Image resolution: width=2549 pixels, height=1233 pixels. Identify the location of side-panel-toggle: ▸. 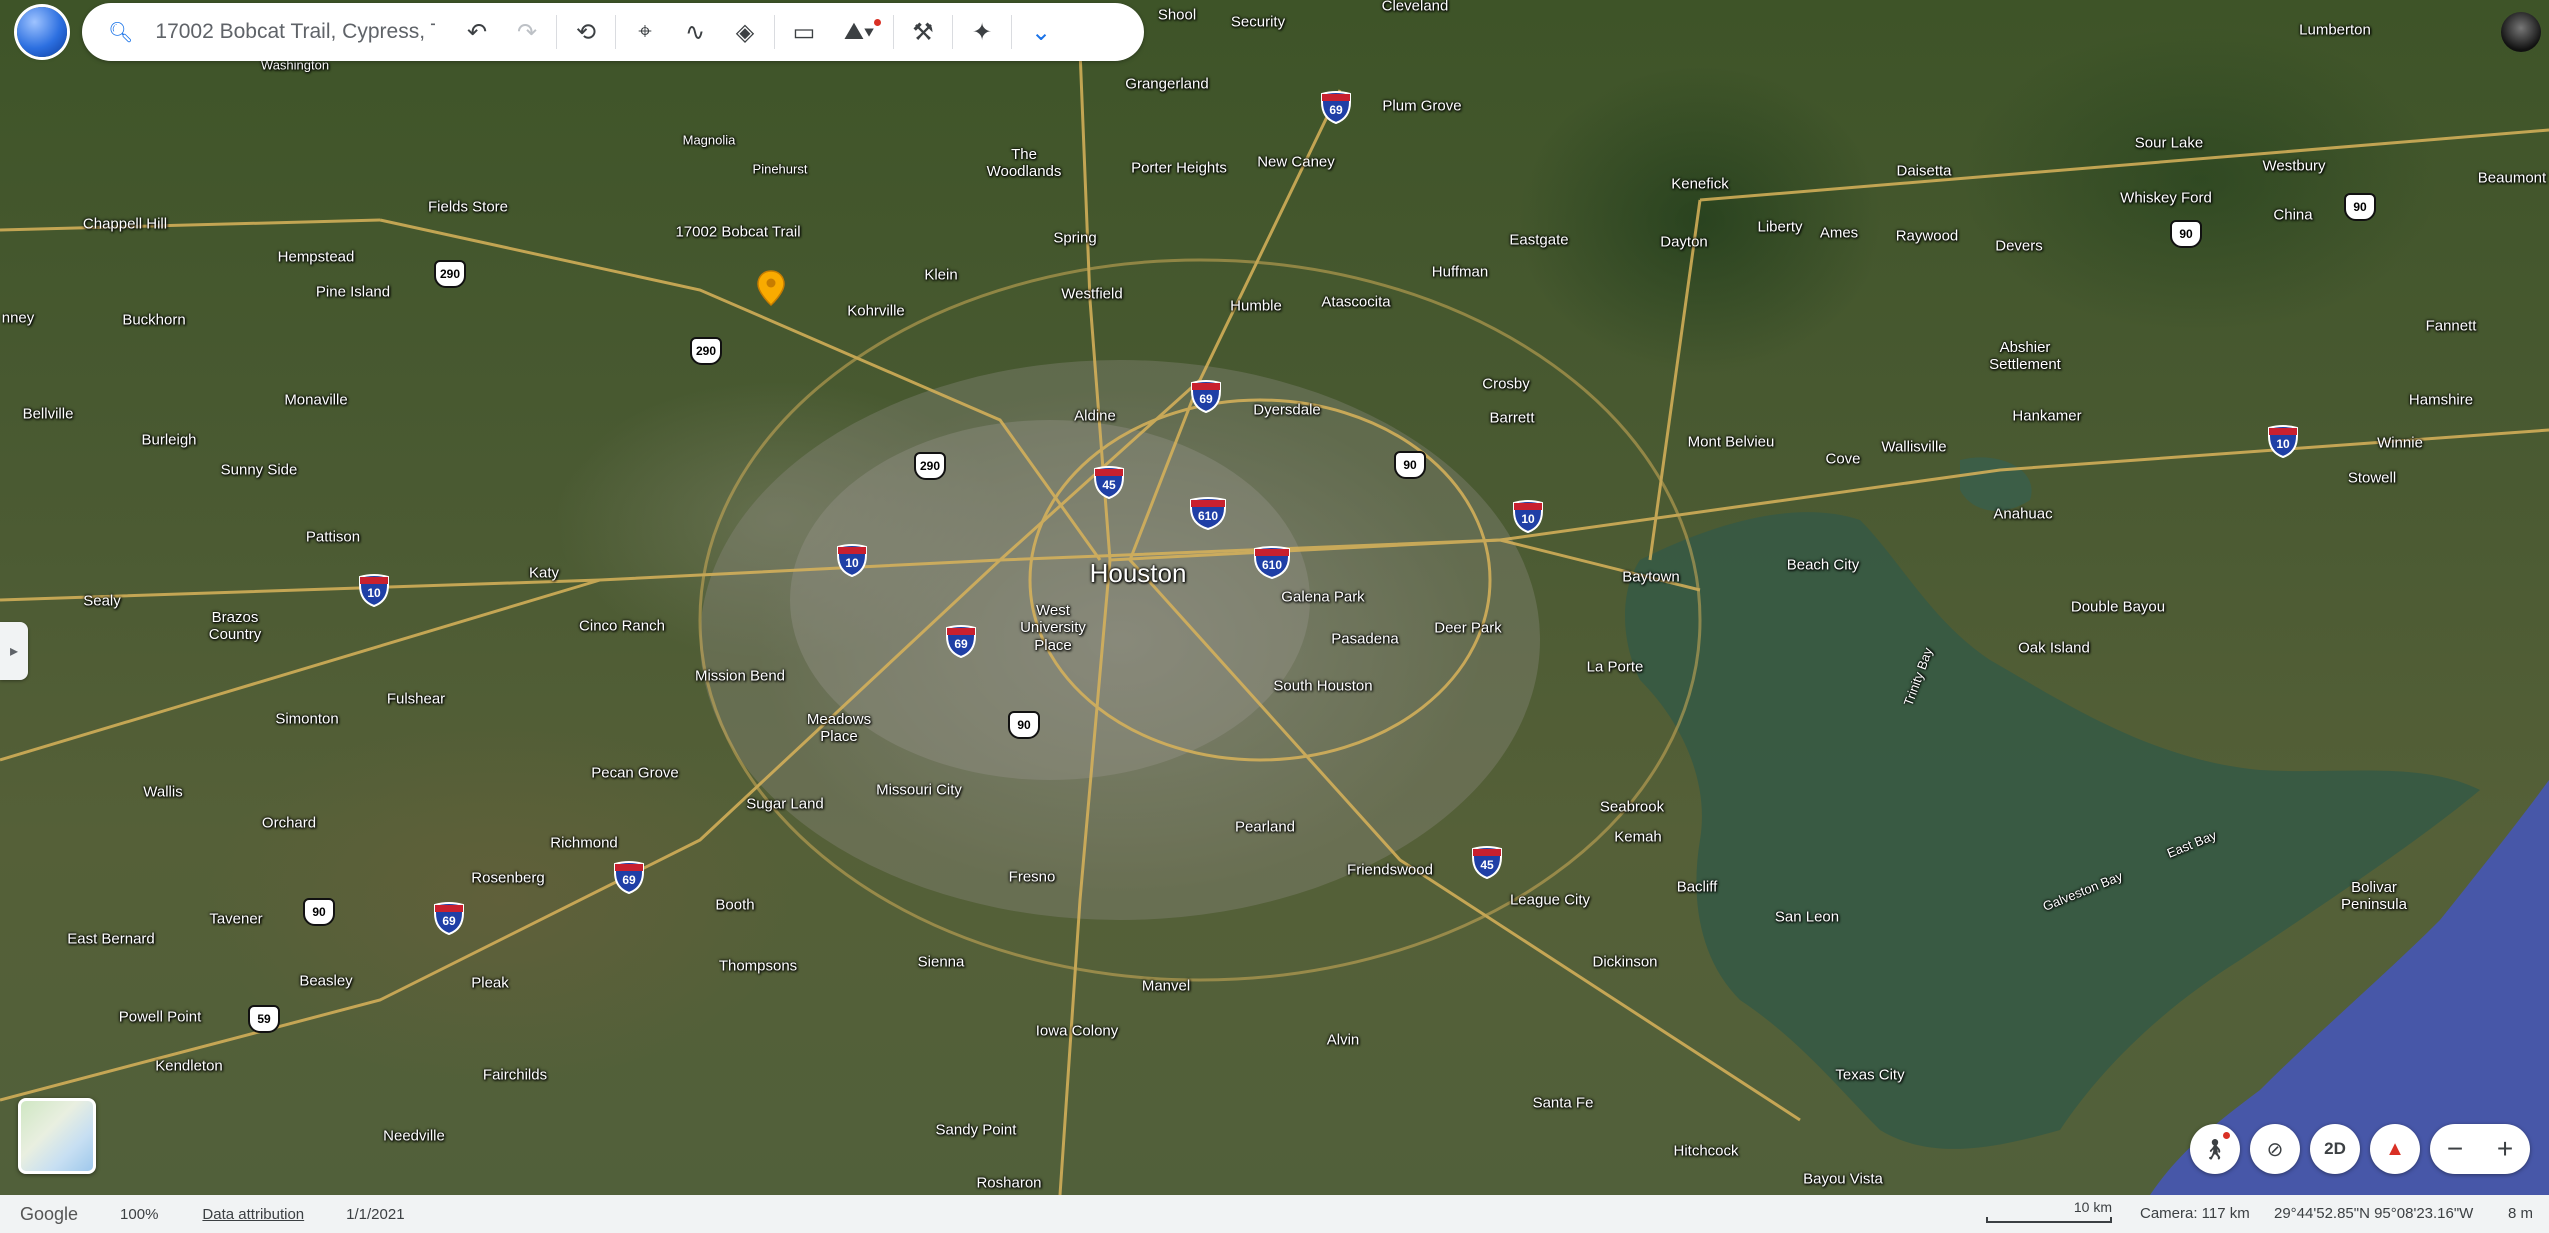
(14, 651).